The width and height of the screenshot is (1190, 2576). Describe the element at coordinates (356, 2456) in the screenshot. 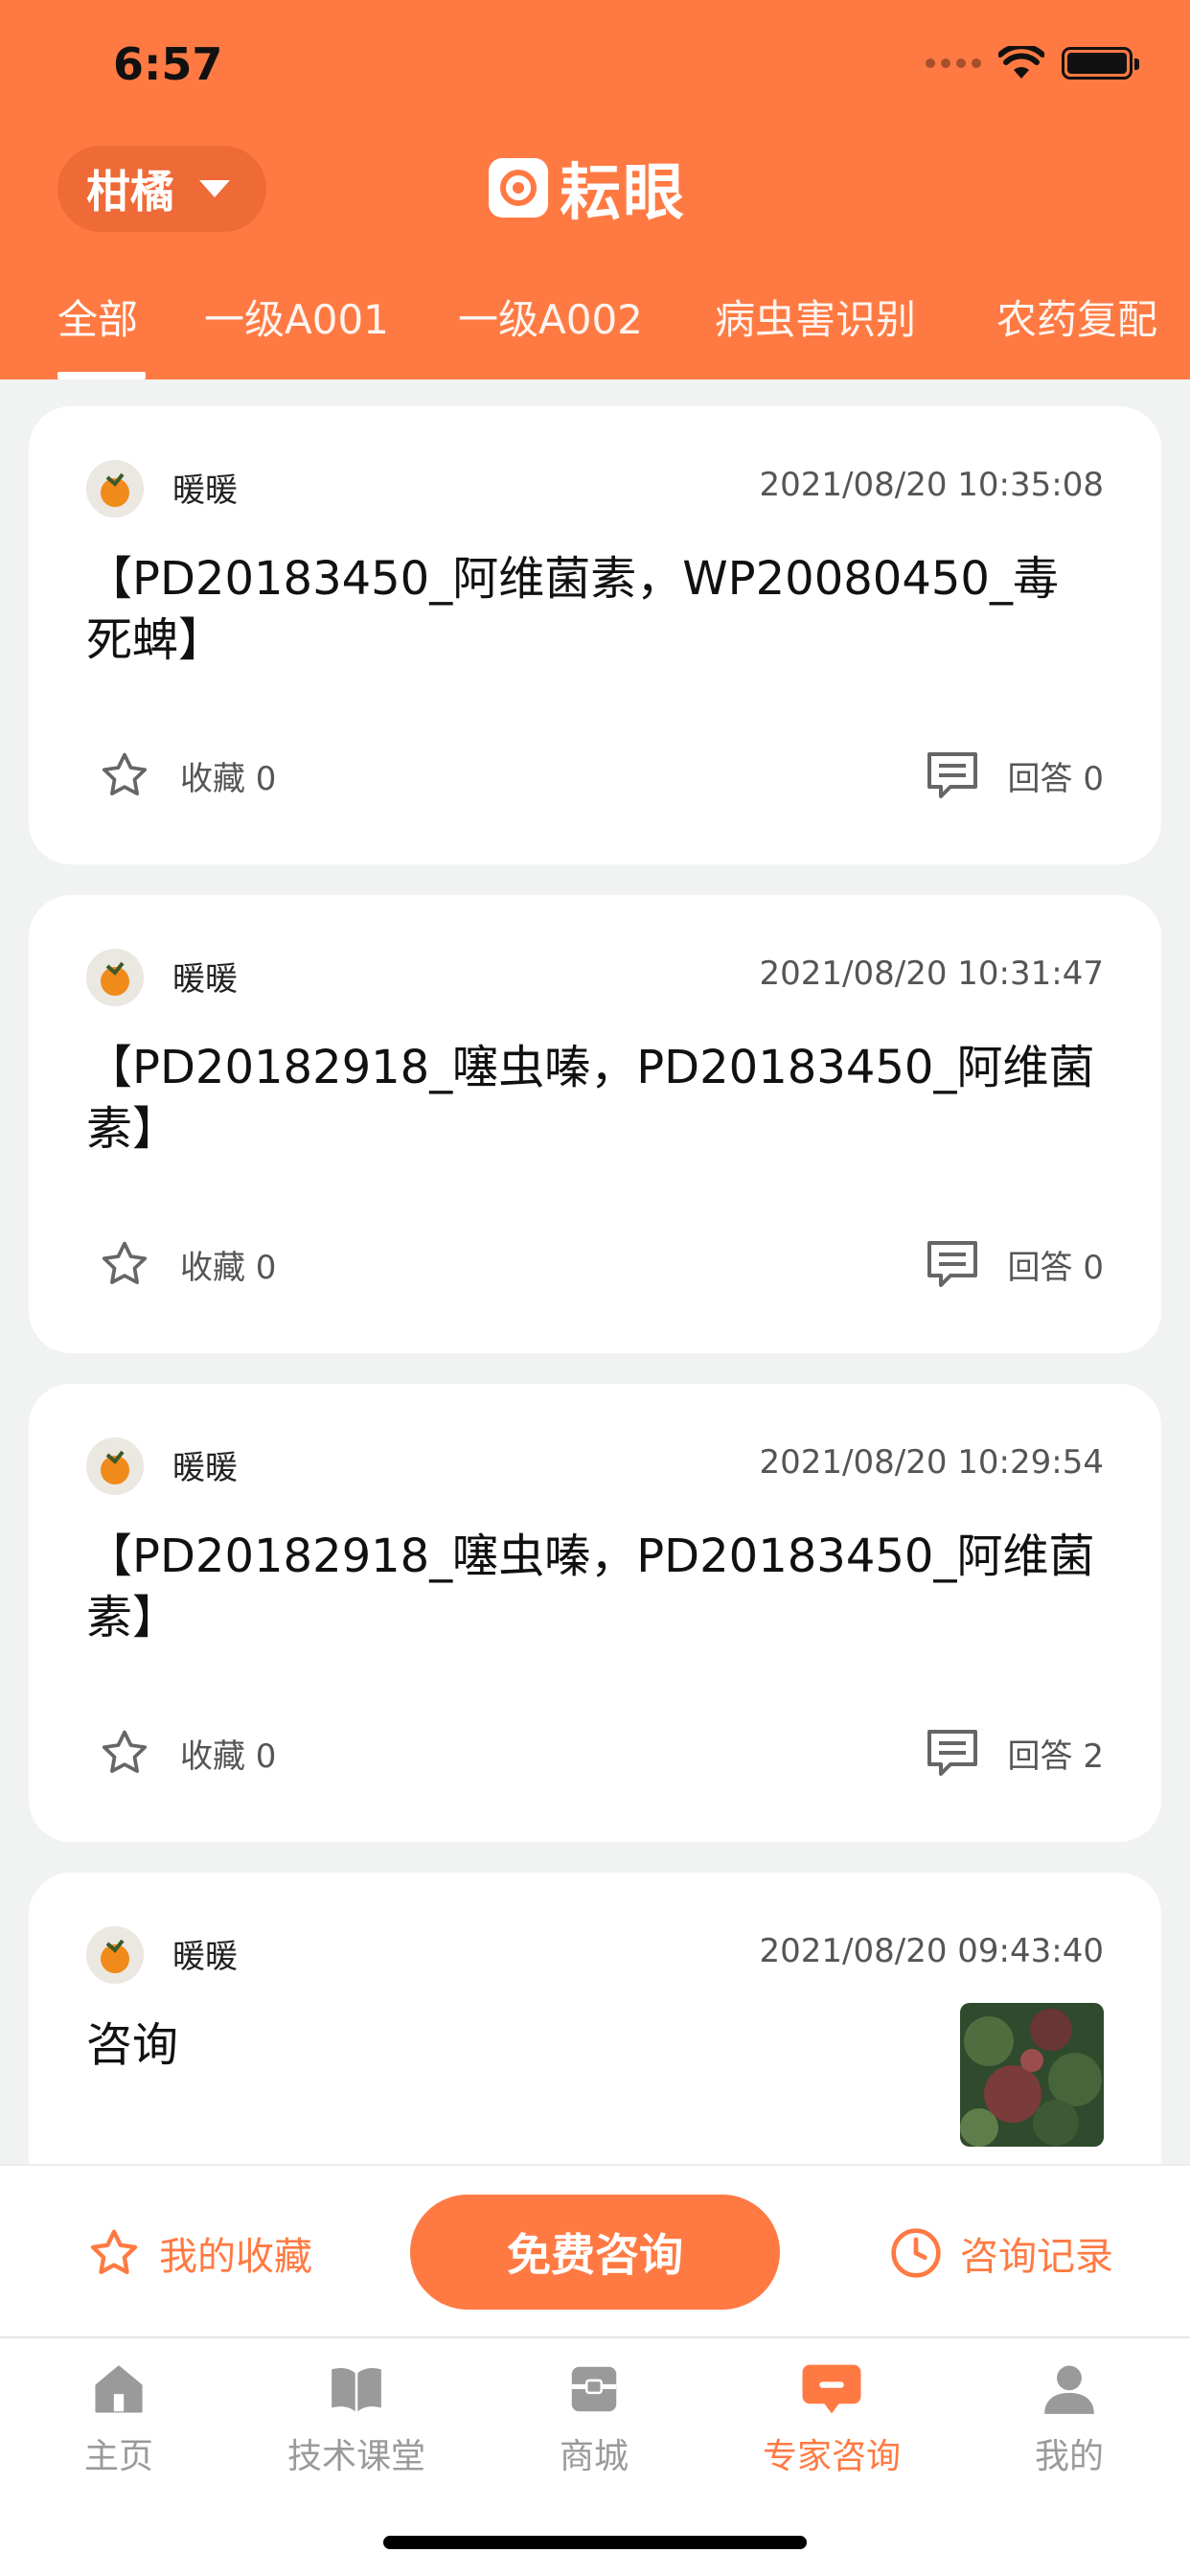

I see `nav-label: 技术课堂` at that location.